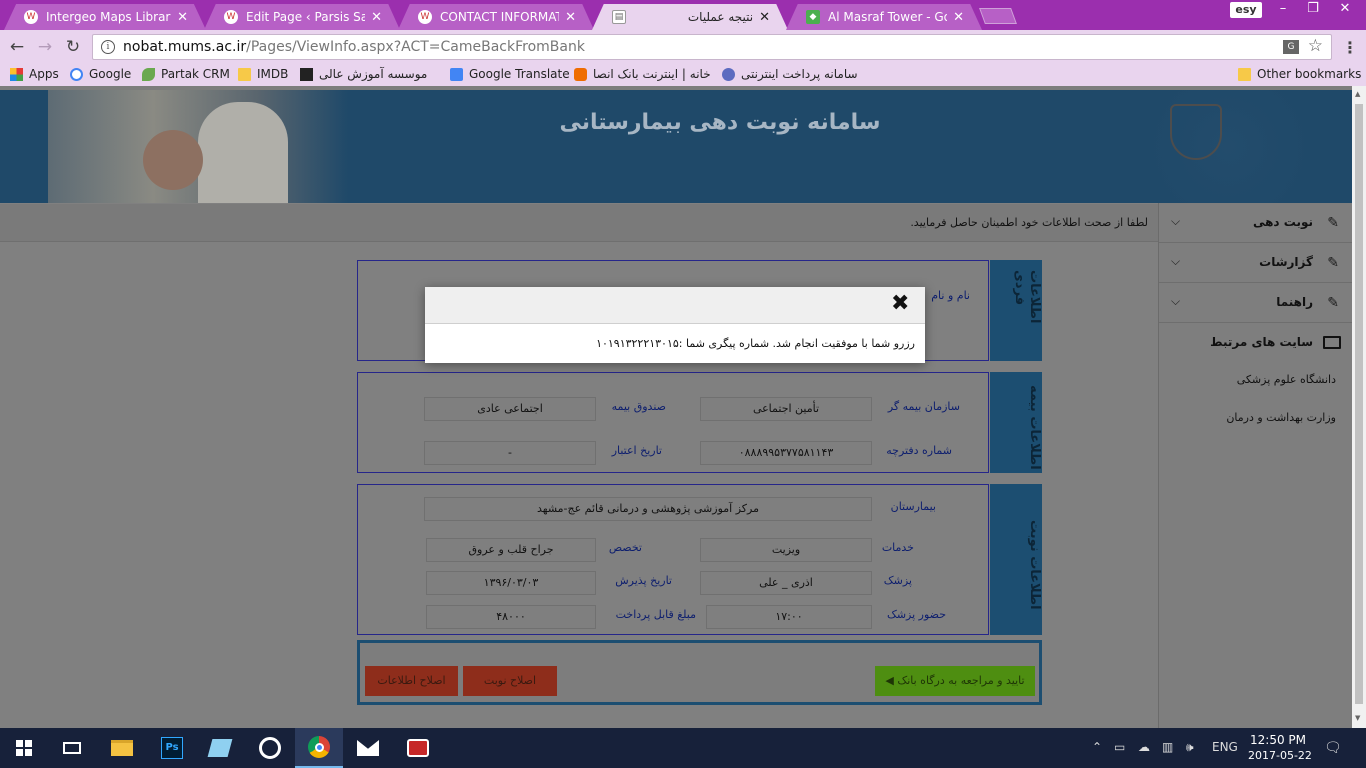 This screenshot has height=768, width=1366. I want to click on document-favicon-icon: ▤, so click(619, 17).